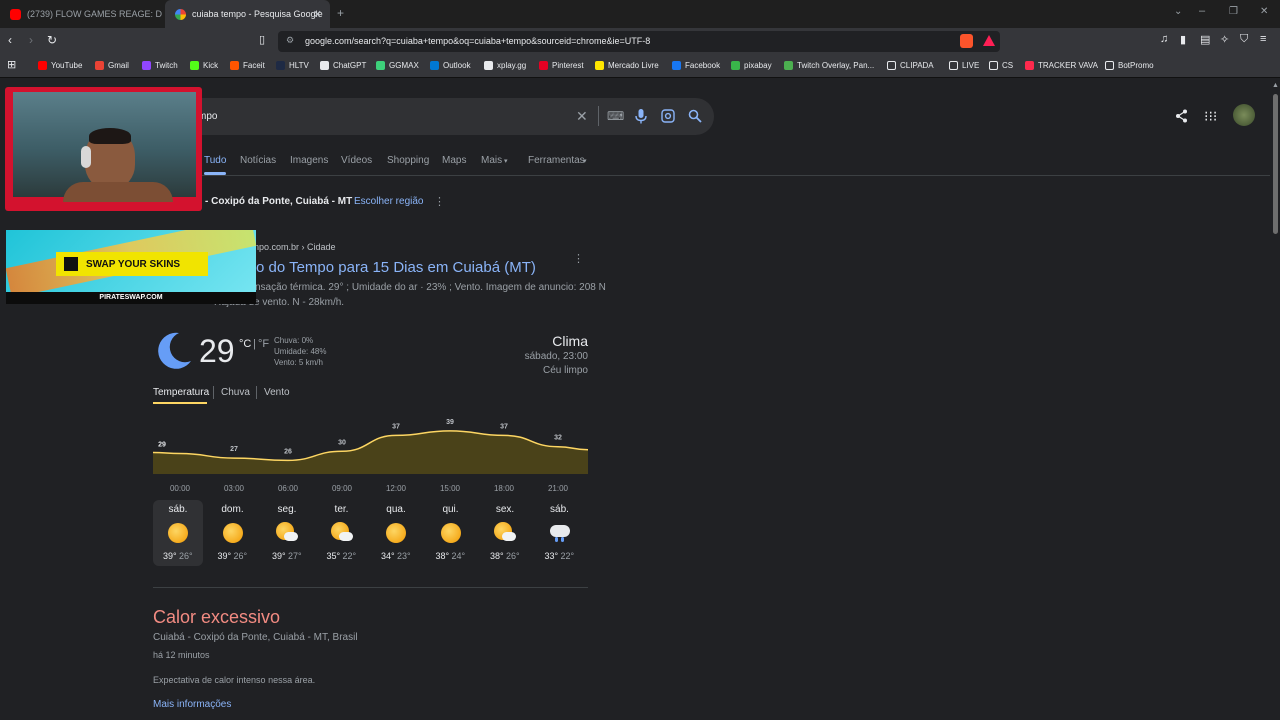 Image resolution: width=1280 pixels, height=720 pixels. I want to click on tab-ferramentas: Ferramentas, so click(556, 160).